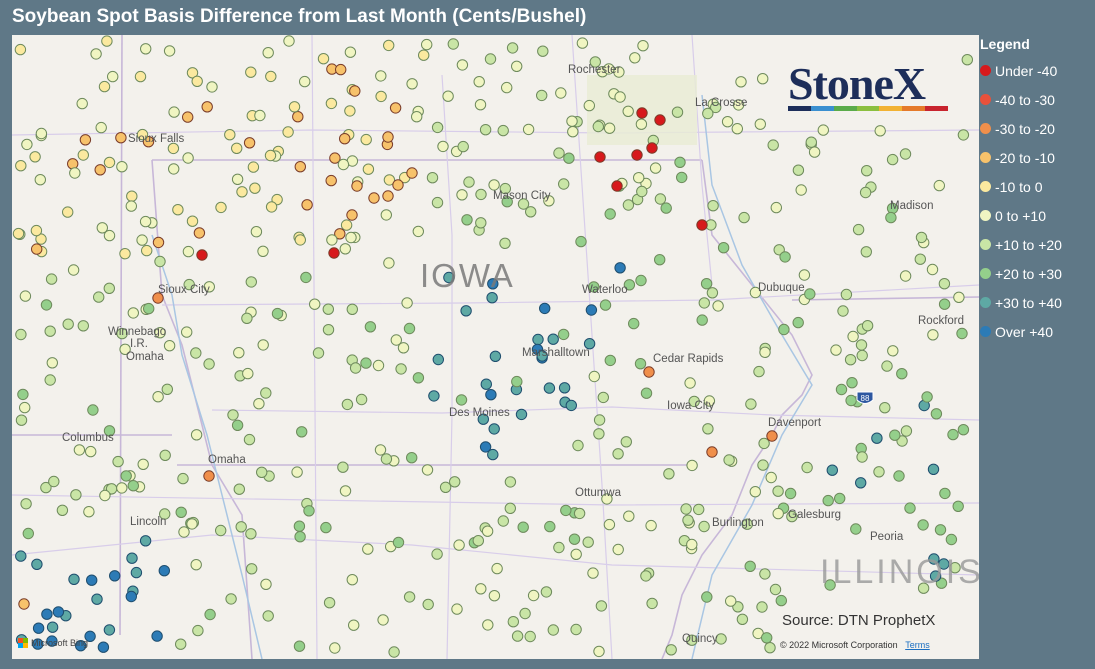 The height and width of the screenshot is (669, 1095). Describe the element at coordinates (1036, 128) in the screenshot. I see `legend-item: -30 to -20` at that location.